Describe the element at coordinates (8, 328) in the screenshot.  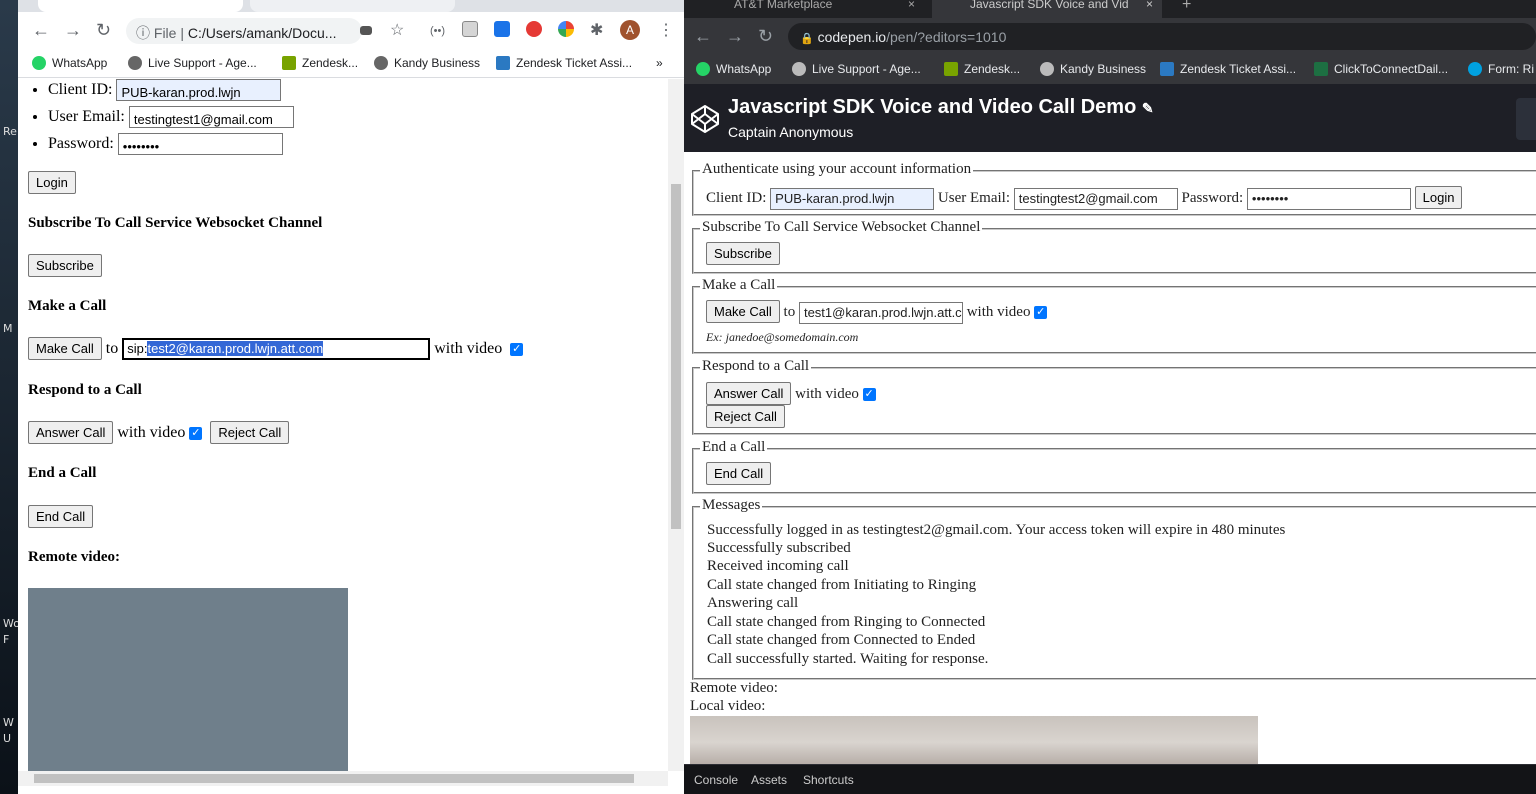
I see `desktop-label: M` at that location.